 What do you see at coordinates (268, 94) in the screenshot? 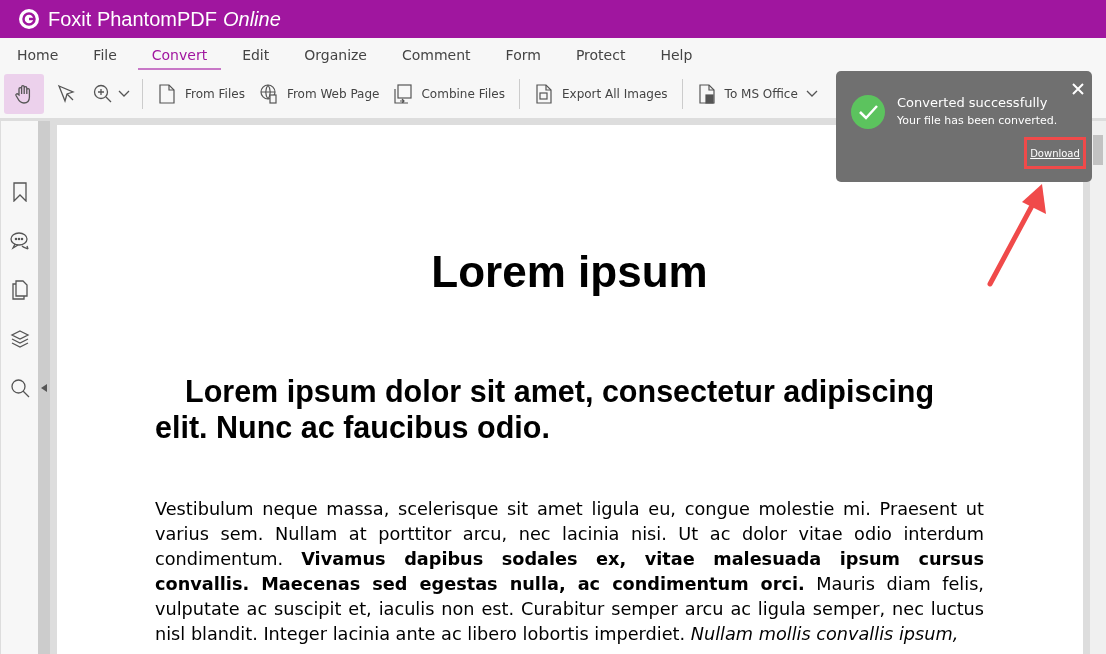
I see `globe-icon` at bounding box center [268, 94].